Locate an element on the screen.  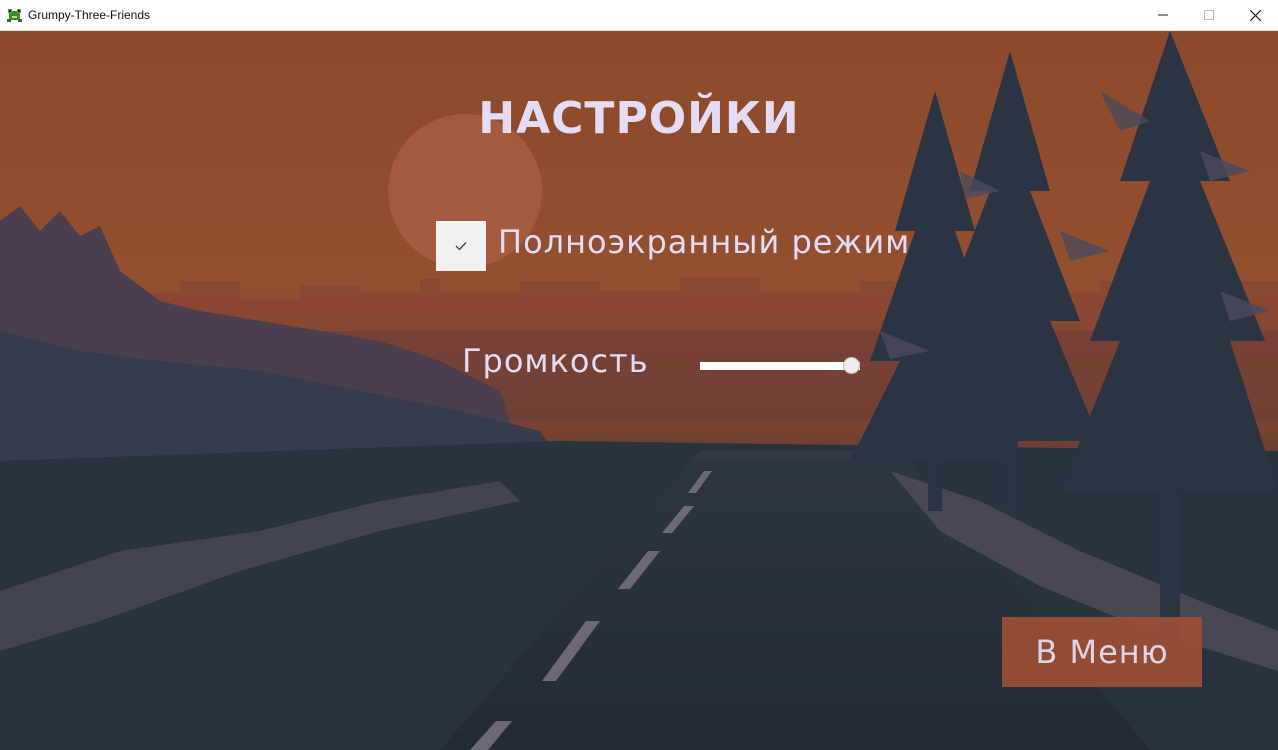
close-icon is located at coordinates (1255, 15).